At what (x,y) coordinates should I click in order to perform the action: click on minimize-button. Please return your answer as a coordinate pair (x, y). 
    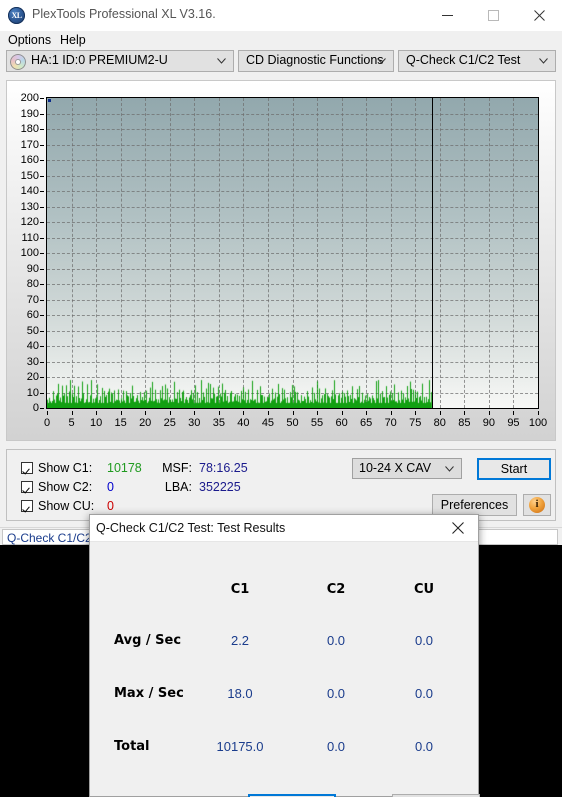
    Looking at the image, I should click on (447, 15).